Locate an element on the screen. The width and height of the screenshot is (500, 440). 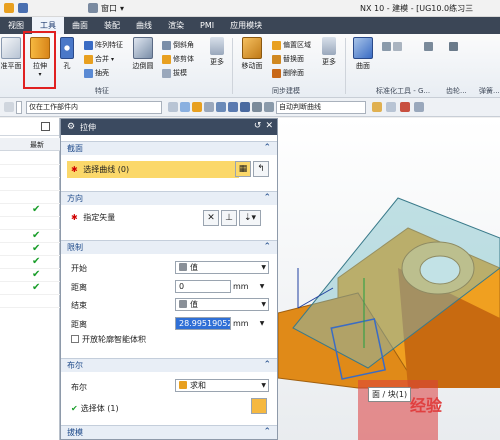
window-menu: 窗口 ▾ is located at coordinates (106, 8).